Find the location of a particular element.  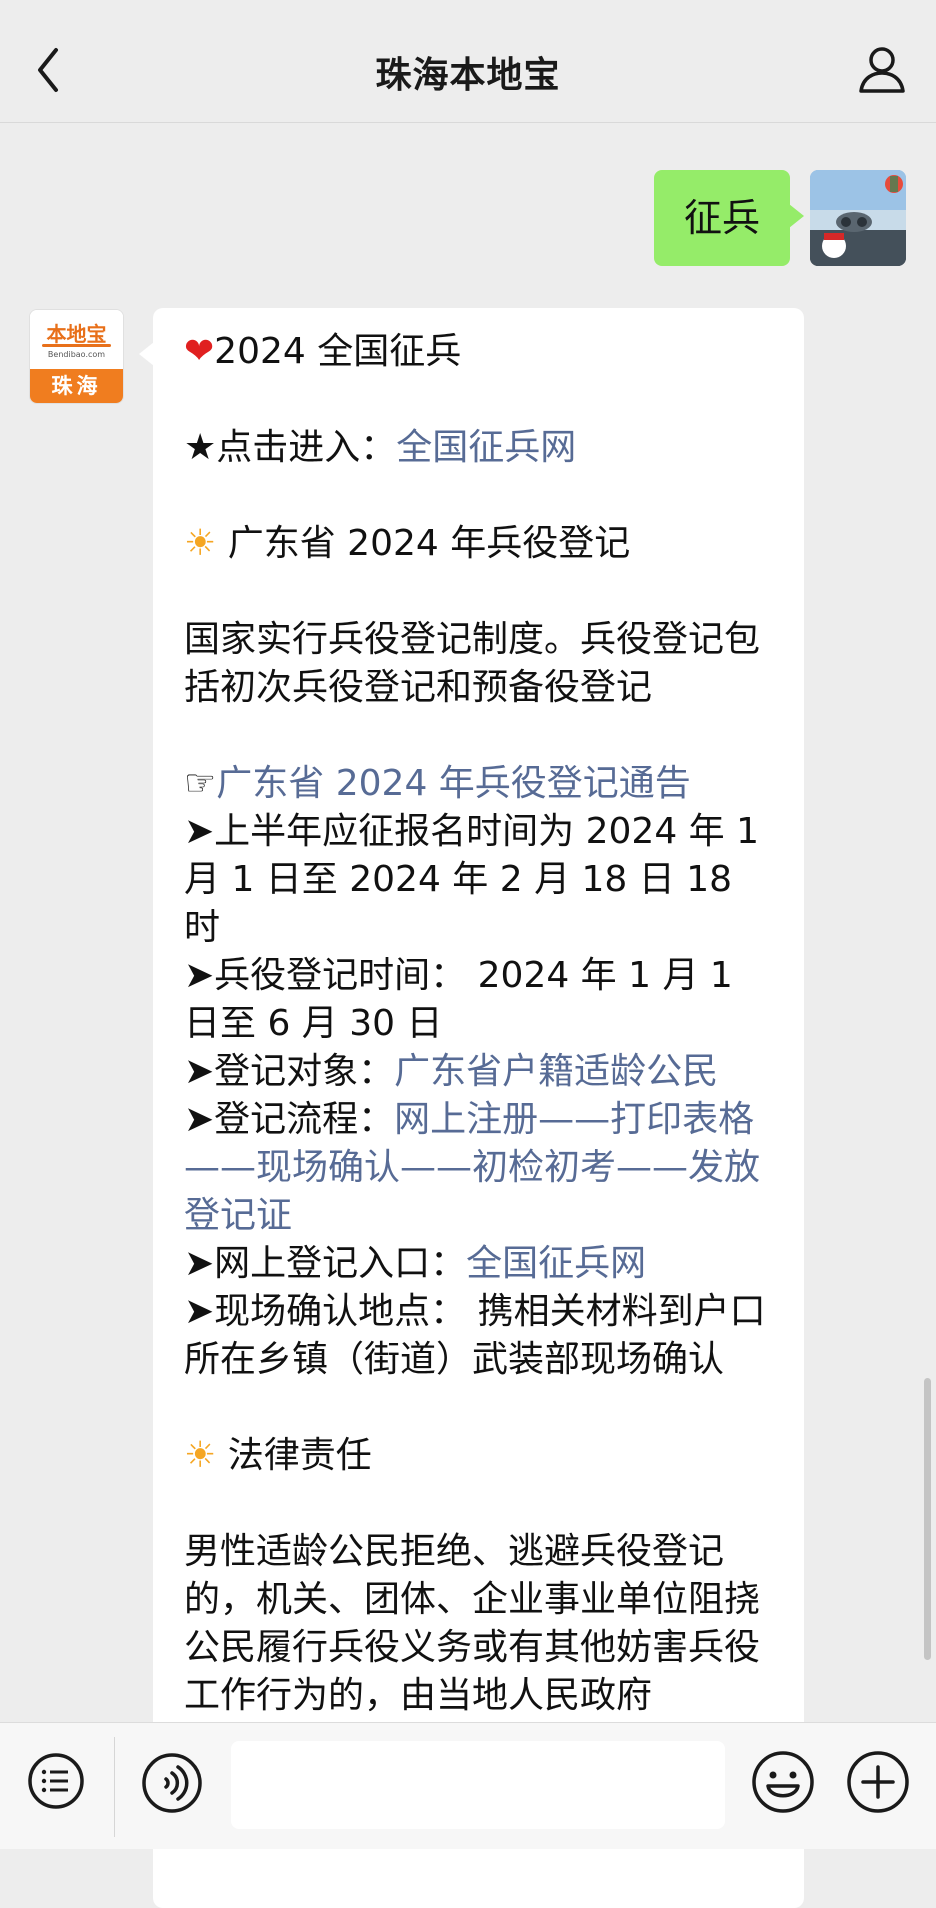

message-input is located at coordinates (478, 1785).